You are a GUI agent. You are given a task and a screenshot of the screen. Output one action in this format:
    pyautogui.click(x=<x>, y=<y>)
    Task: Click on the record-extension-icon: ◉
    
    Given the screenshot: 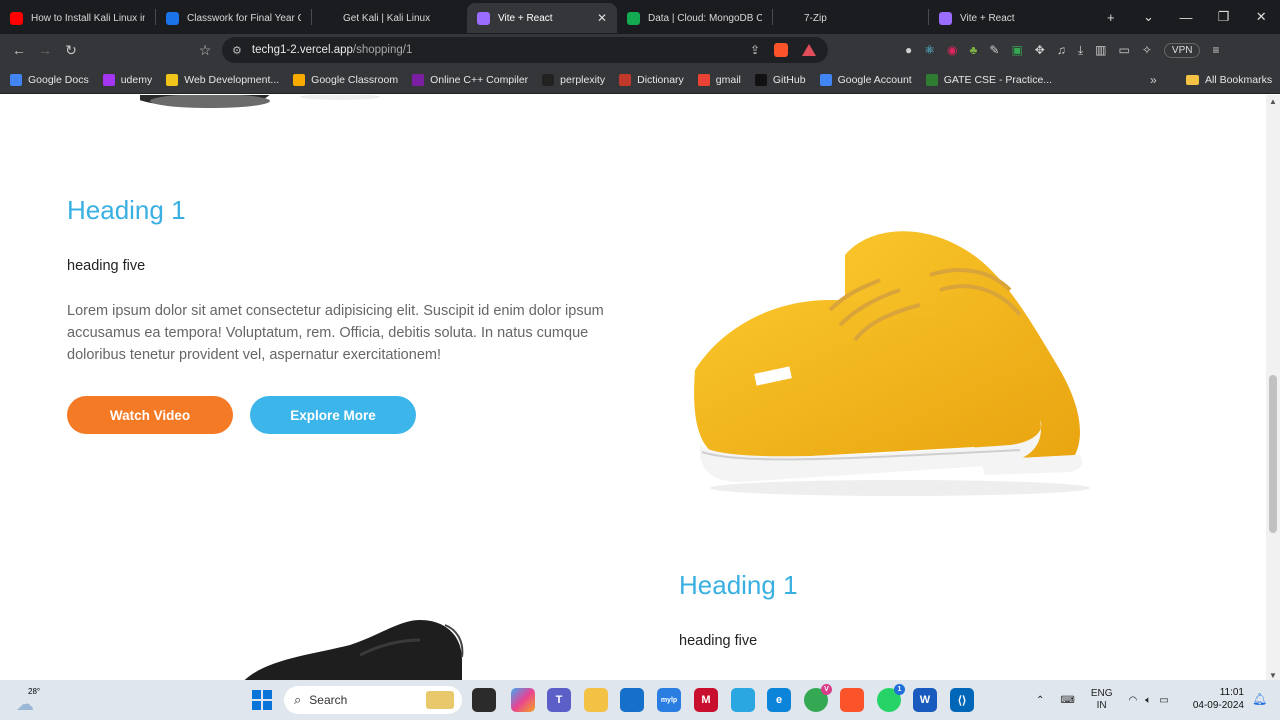 What is the action you would take?
    pyautogui.click(x=952, y=50)
    